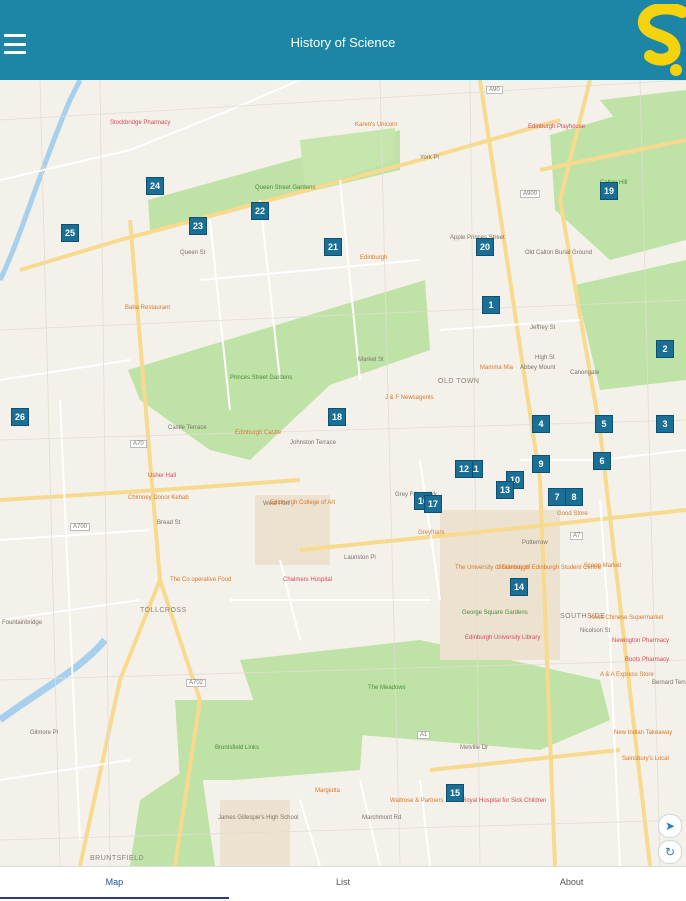 Image resolution: width=686 pixels, height=901 pixels. I want to click on map-marker-22: 22, so click(260, 211).